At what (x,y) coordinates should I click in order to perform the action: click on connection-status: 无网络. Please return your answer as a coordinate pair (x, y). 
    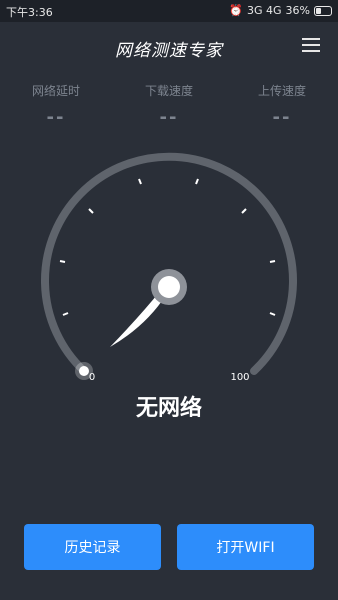
    Looking at the image, I should click on (168, 408).